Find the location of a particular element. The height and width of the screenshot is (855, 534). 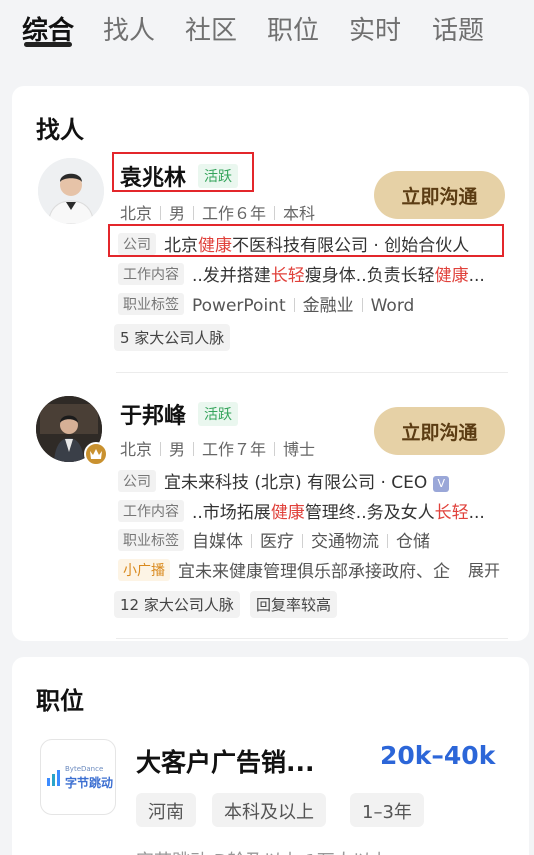

person-name: 于邦峰 is located at coordinates (153, 414).